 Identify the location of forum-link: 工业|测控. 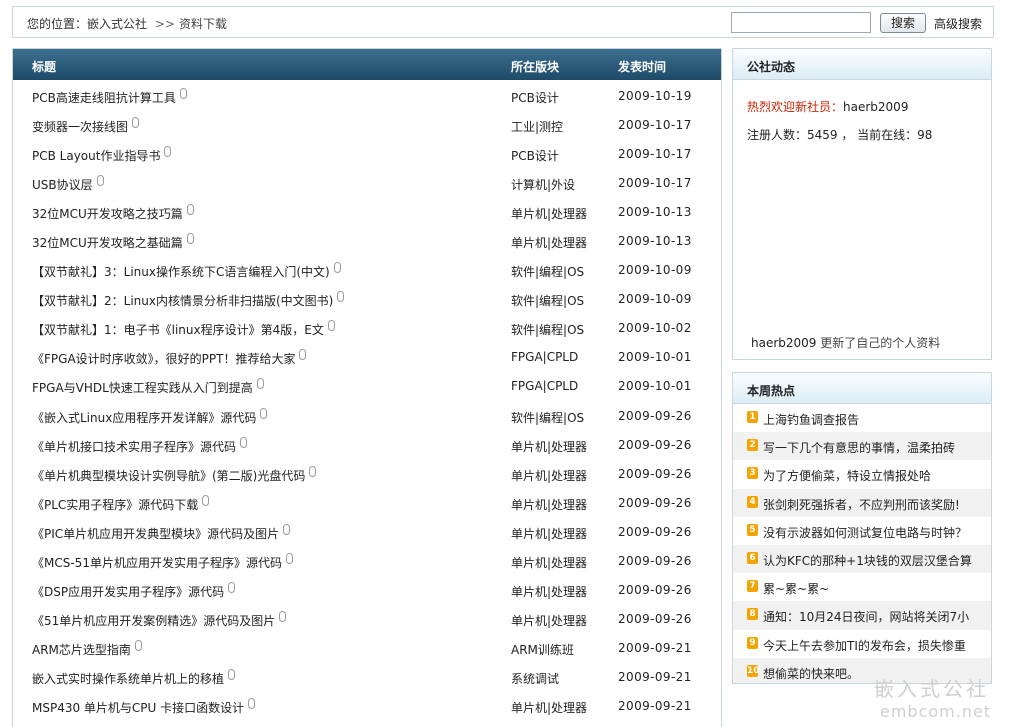
(537, 126).